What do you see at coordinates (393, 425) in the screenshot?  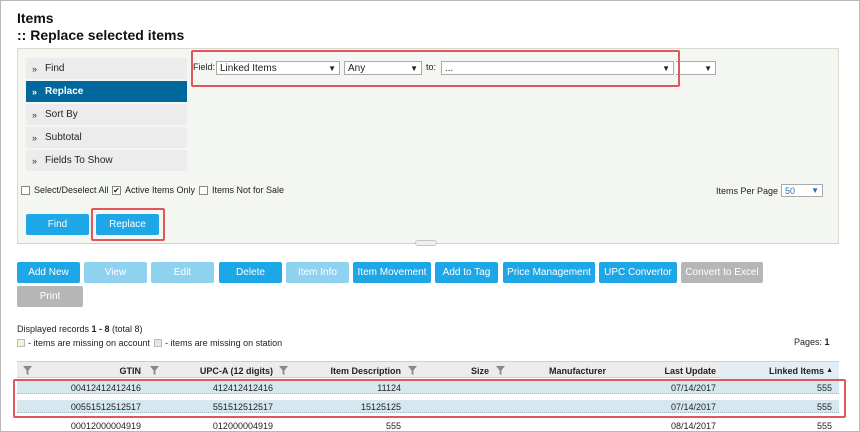 I see `cell-item-description: 555` at bounding box center [393, 425].